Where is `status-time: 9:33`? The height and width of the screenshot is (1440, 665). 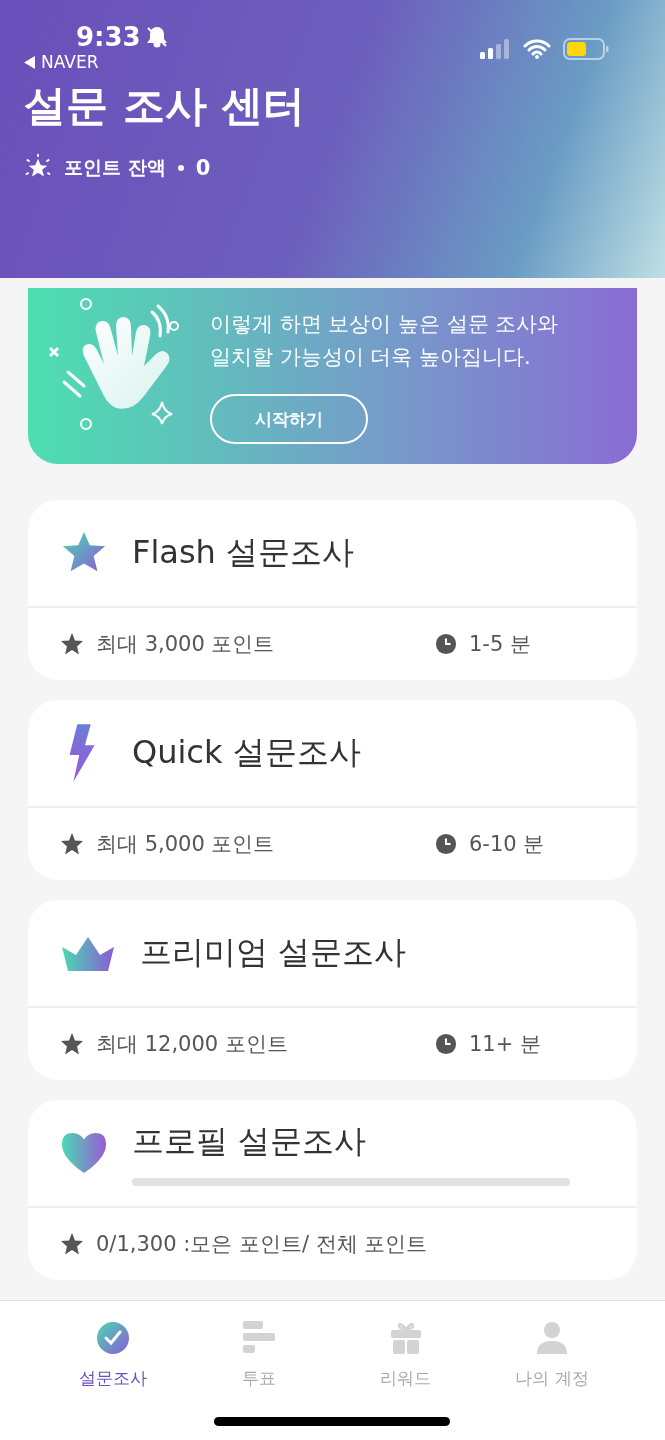 status-time: 9:33 is located at coordinates (108, 37).